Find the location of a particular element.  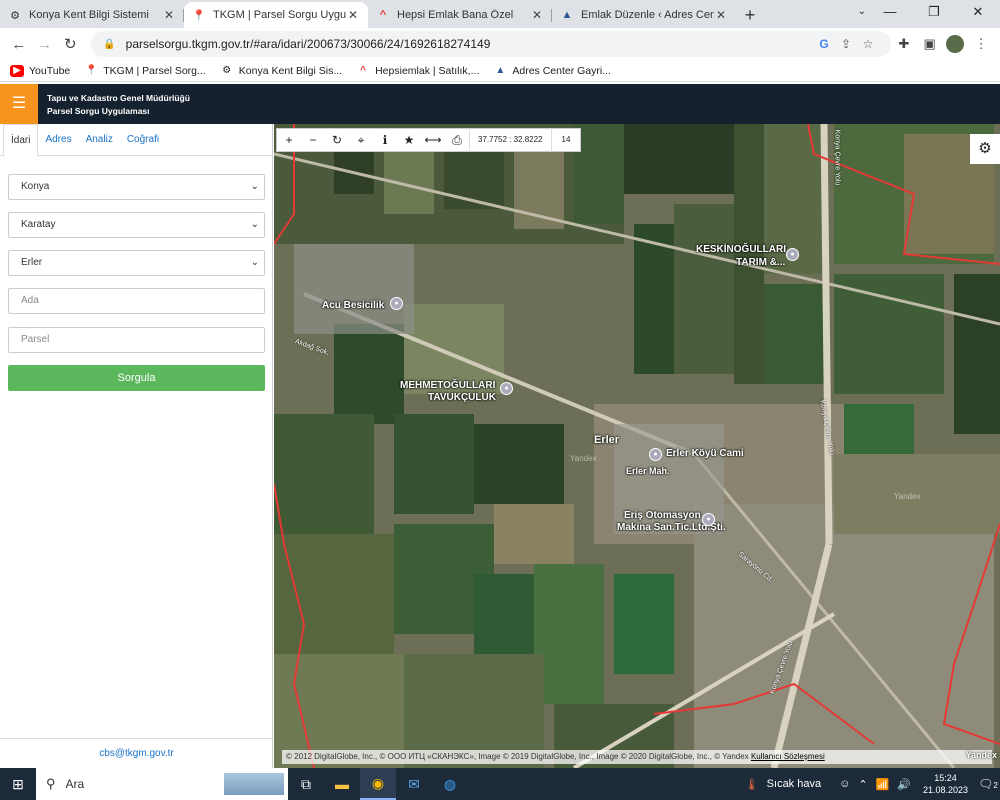

chevron-up-icon: ⌃ is located at coordinates (862, 784).